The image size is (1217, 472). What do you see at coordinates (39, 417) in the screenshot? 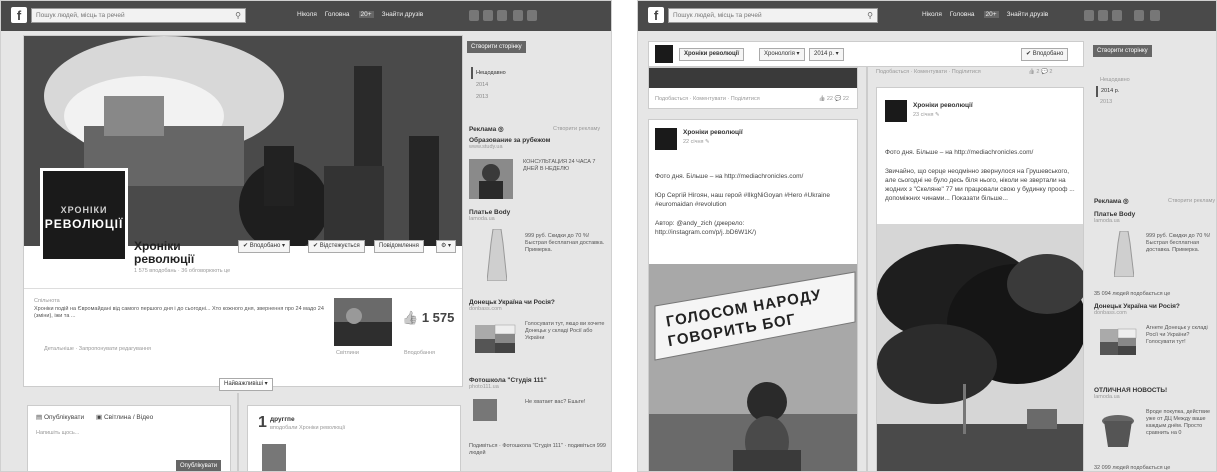
I see `post-tab-icon: ▤` at bounding box center [39, 417].